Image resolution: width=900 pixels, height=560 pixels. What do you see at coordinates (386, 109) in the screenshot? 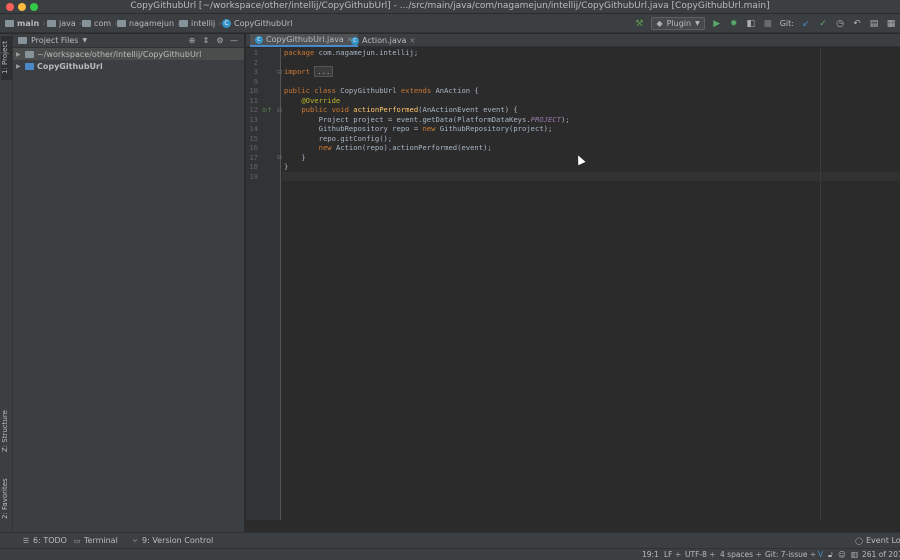
I see `code-token: actionPerformed` at bounding box center [386, 109].